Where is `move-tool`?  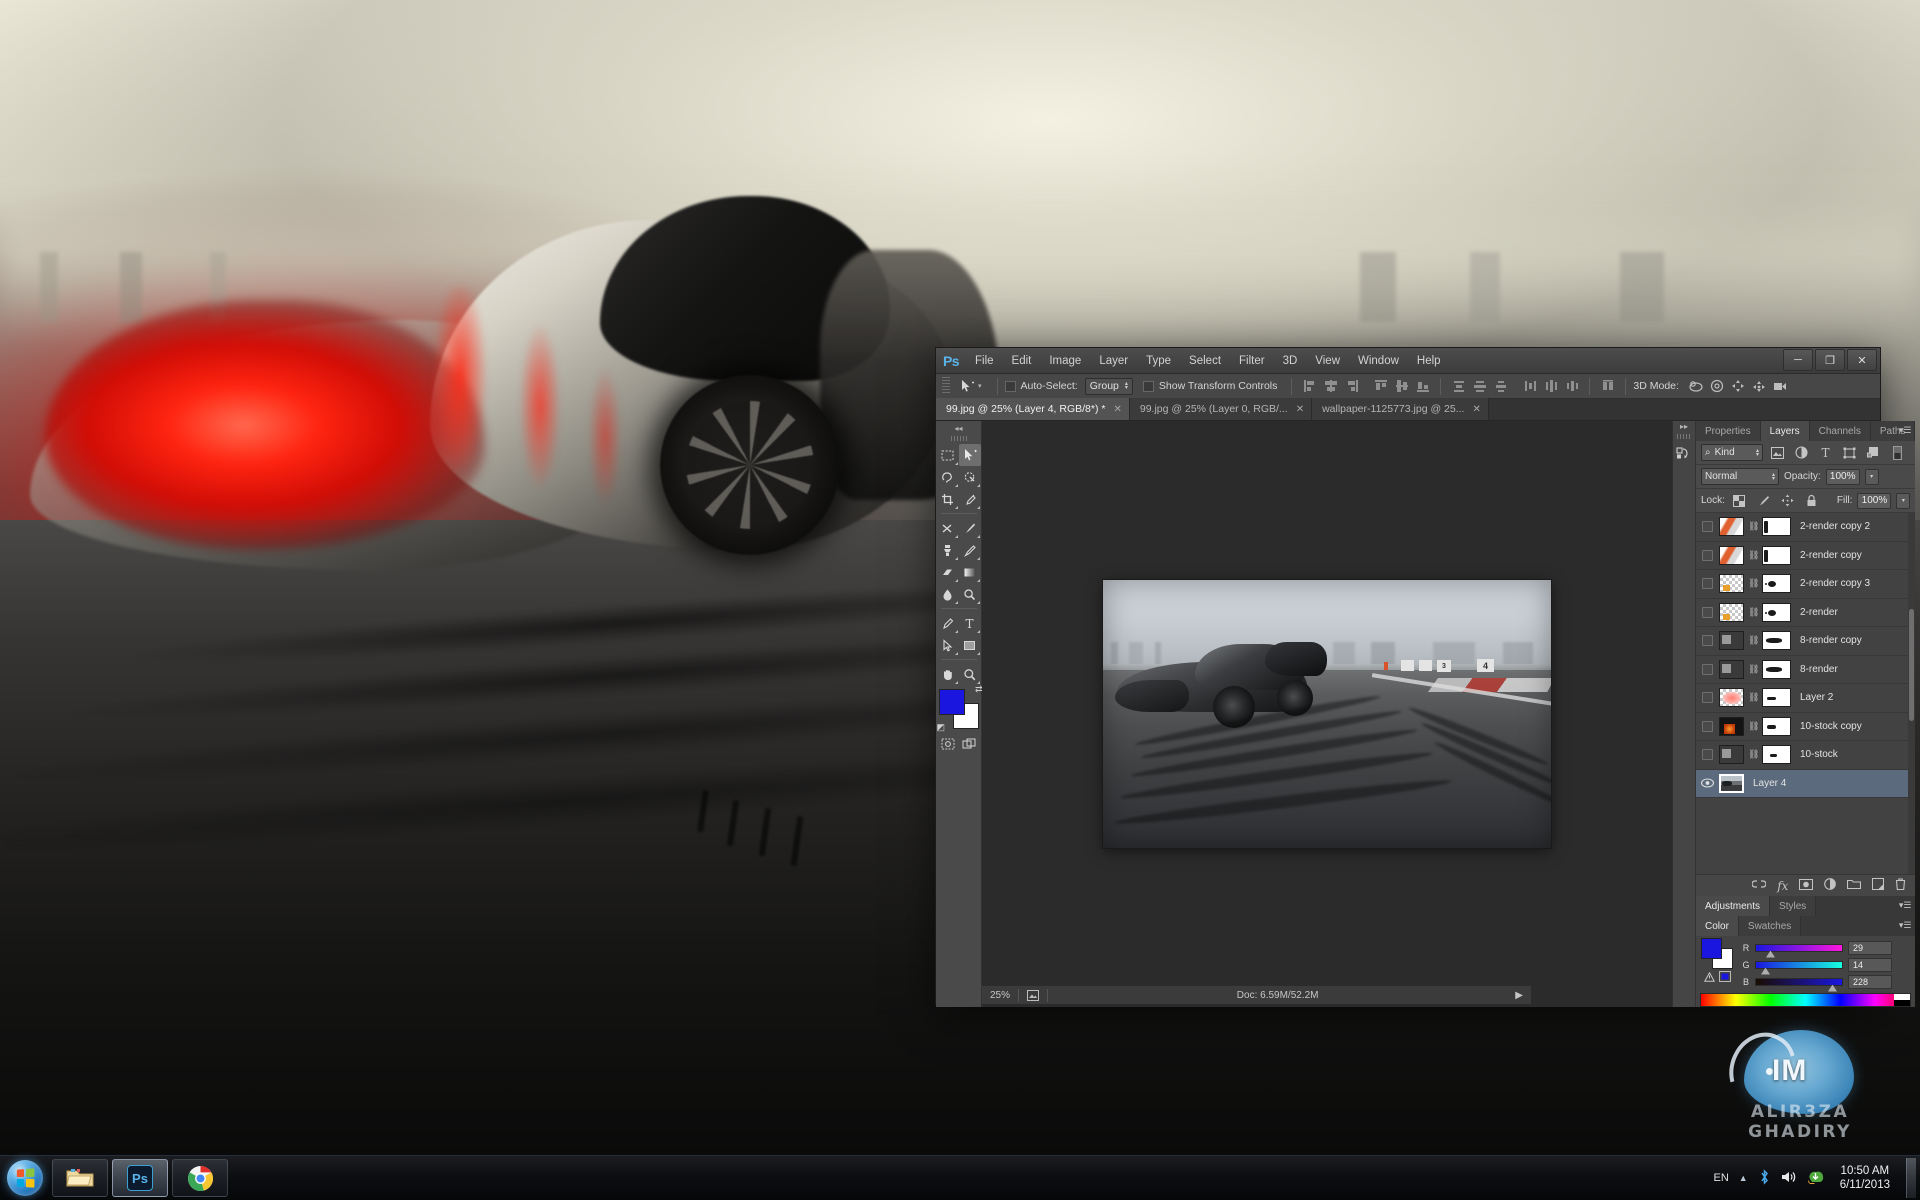
move-tool is located at coordinates (969, 455).